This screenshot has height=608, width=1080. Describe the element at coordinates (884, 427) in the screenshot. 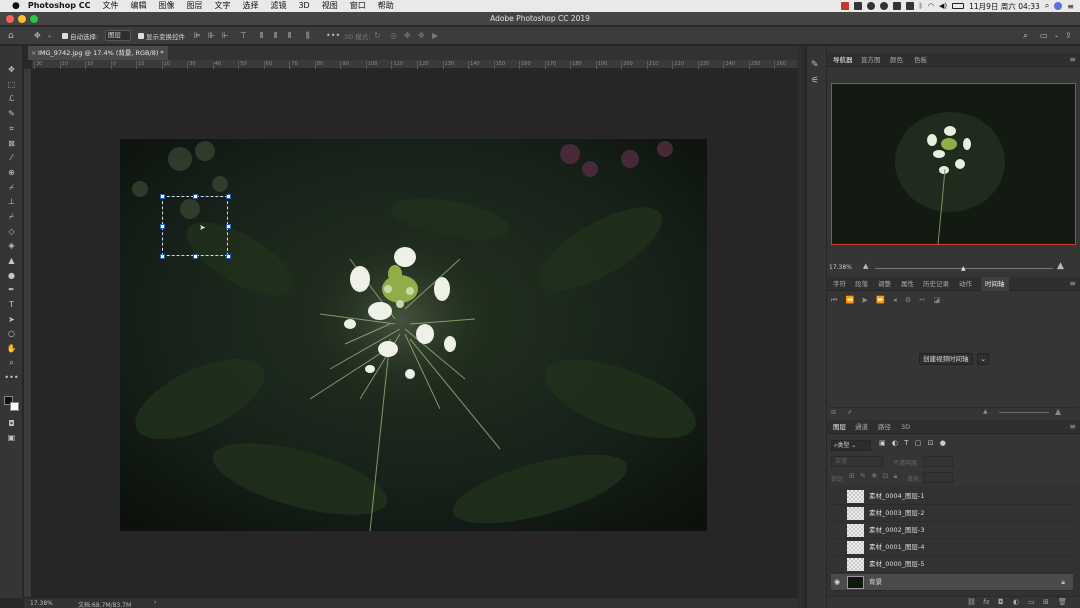

I see `tab-paths: 路径` at that location.